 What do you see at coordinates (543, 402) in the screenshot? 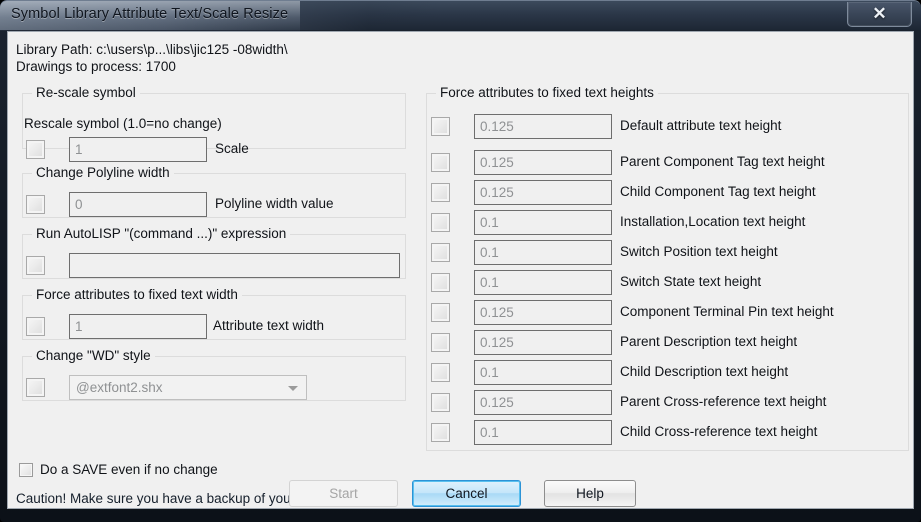
I see `text-height-input-9: 0.125` at bounding box center [543, 402].